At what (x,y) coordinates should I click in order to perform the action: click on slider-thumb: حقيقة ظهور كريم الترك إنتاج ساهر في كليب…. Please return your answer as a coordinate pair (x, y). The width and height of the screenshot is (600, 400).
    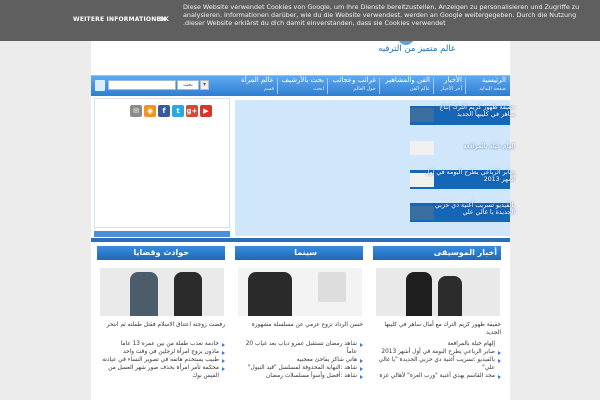
    Looking at the image, I should click on (462, 113).